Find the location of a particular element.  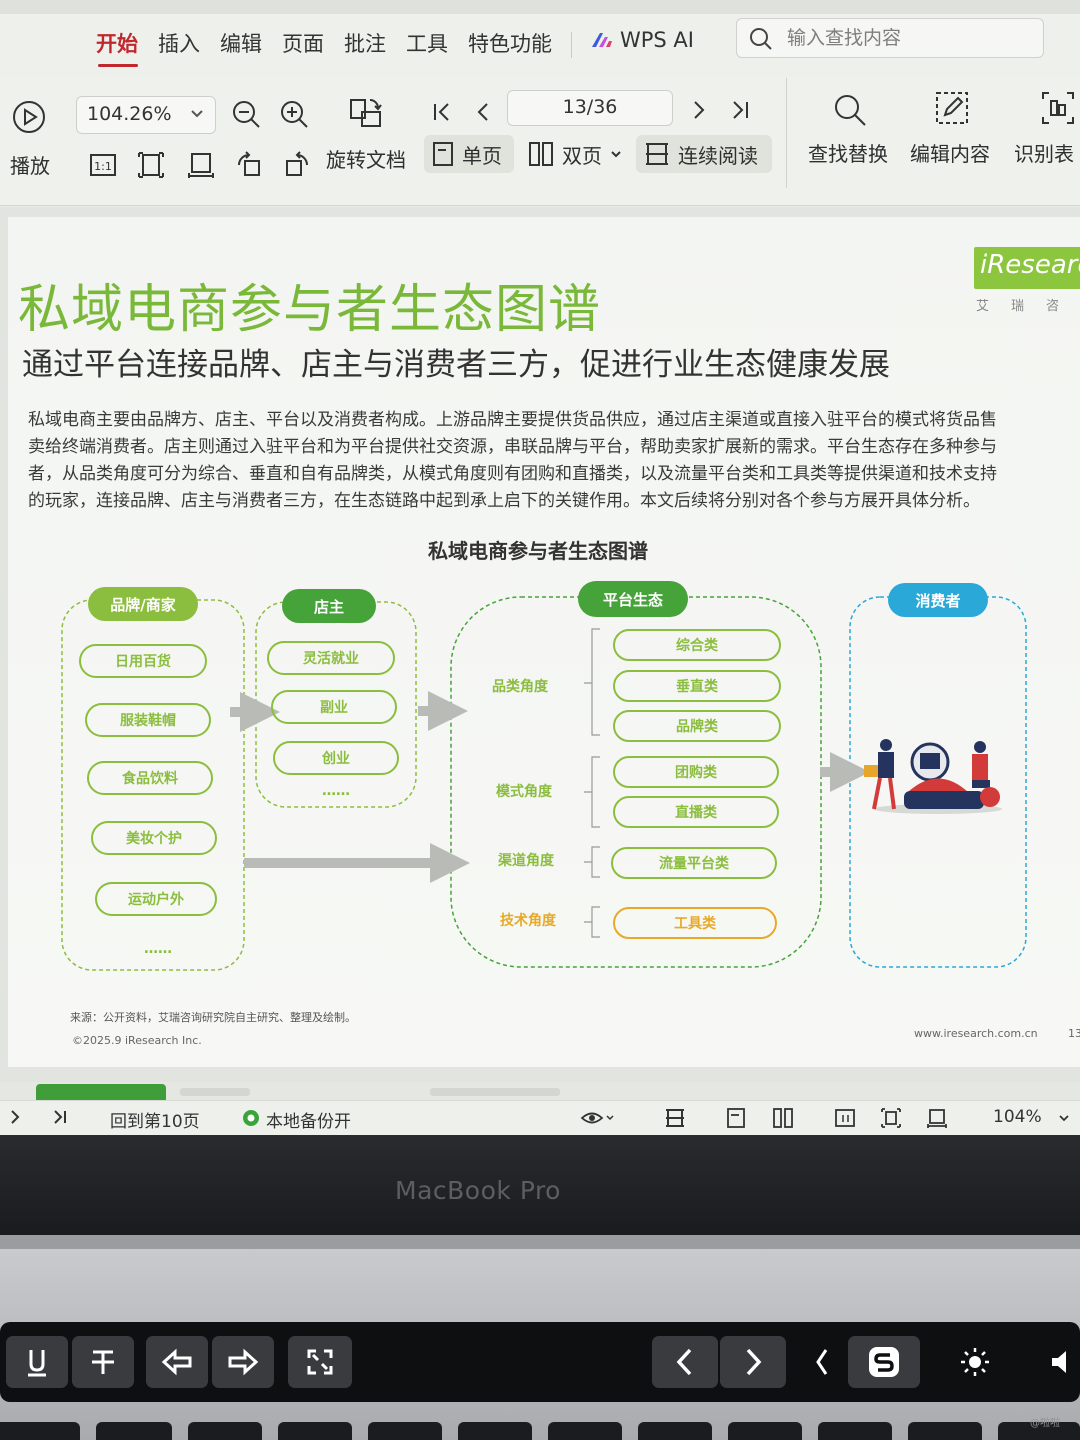

page-number: 13 is located at coordinates (1074, 1033).